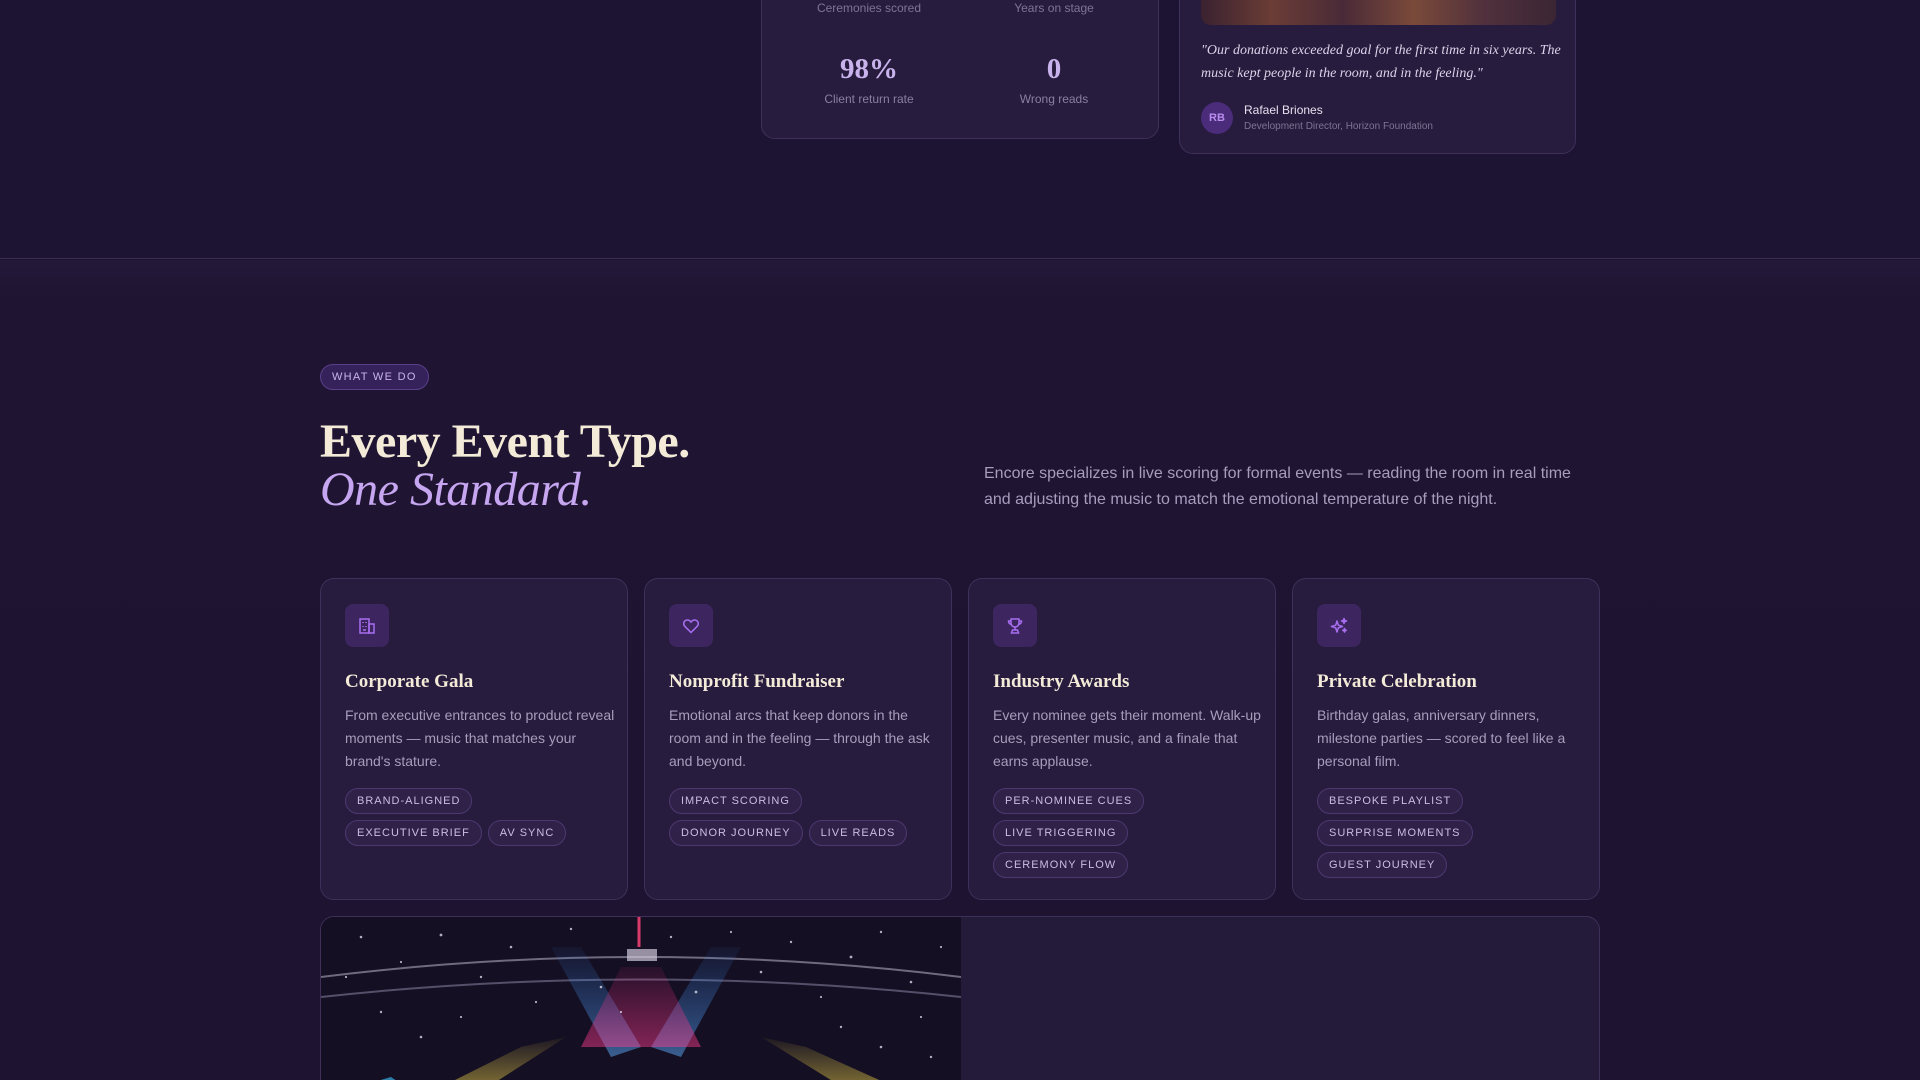  I want to click on tag: EXECUTIVE BRIEF, so click(413, 833).